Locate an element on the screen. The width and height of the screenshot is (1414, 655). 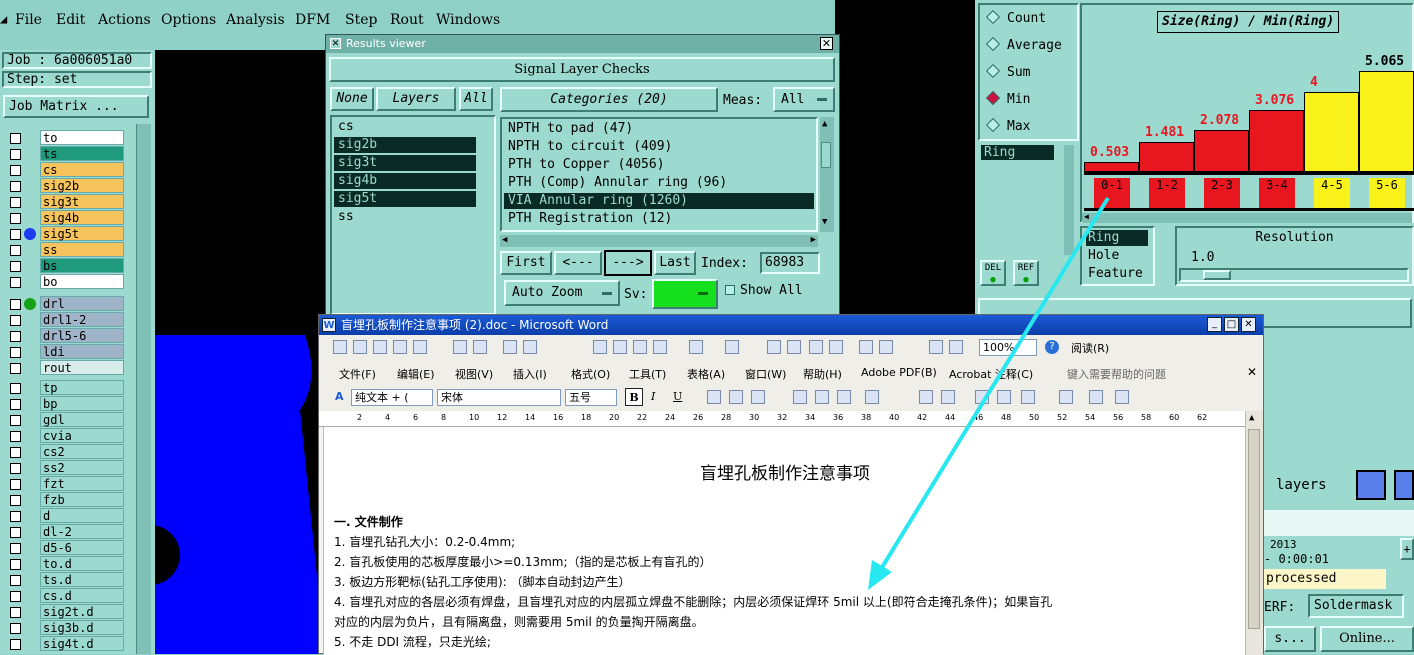
layer-row: cs is located at coordinates (65, 170).